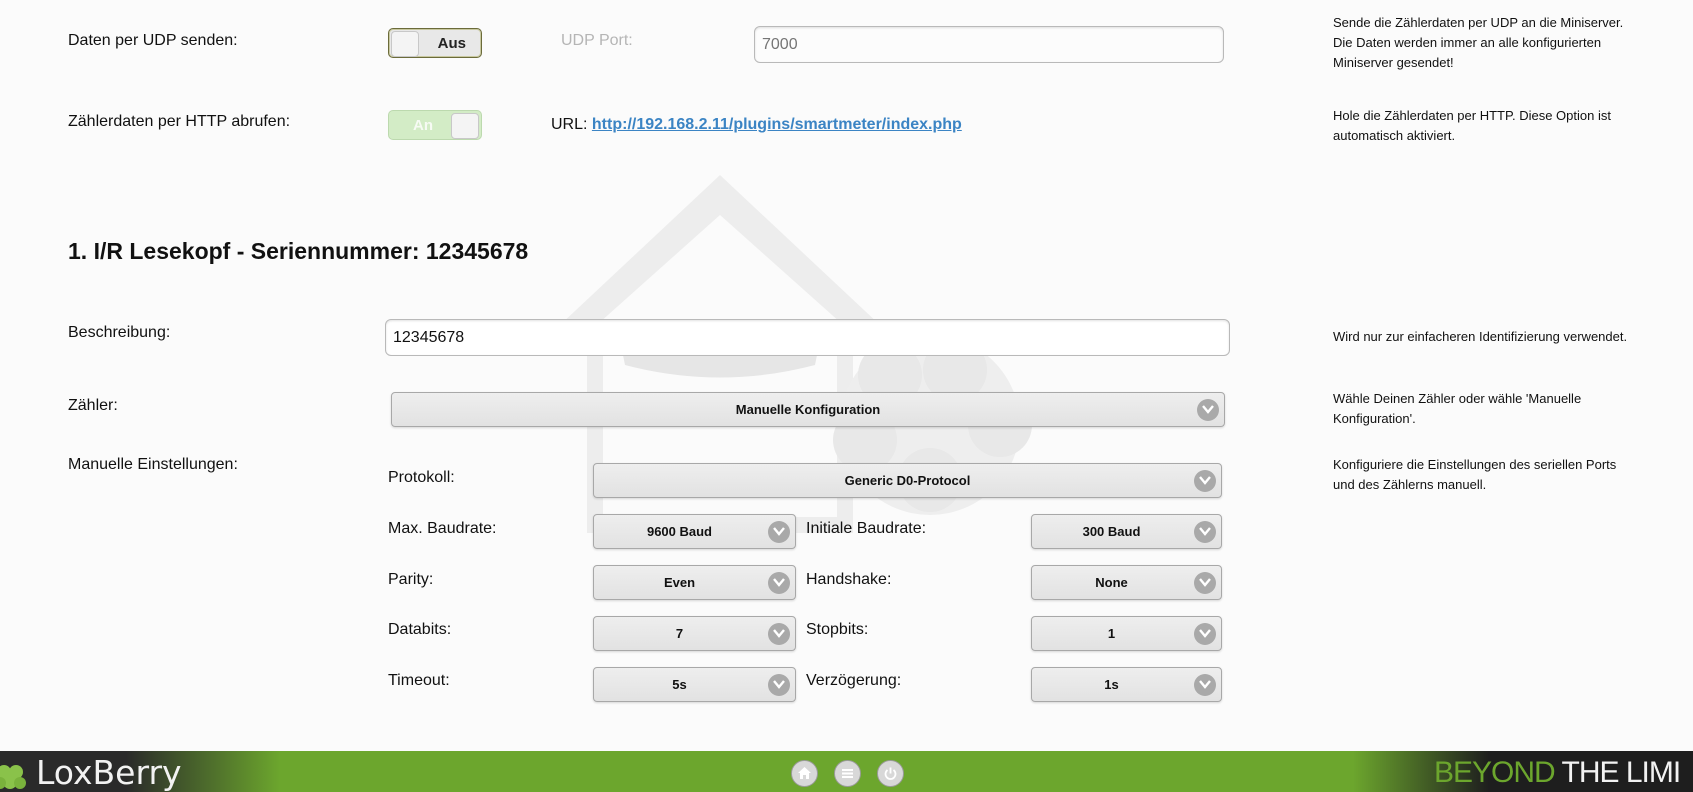  What do you see at coordinates (1111, 684) in the screenshot?
I see `delay-select-value: 1s` at bounding box center [1111, 684].